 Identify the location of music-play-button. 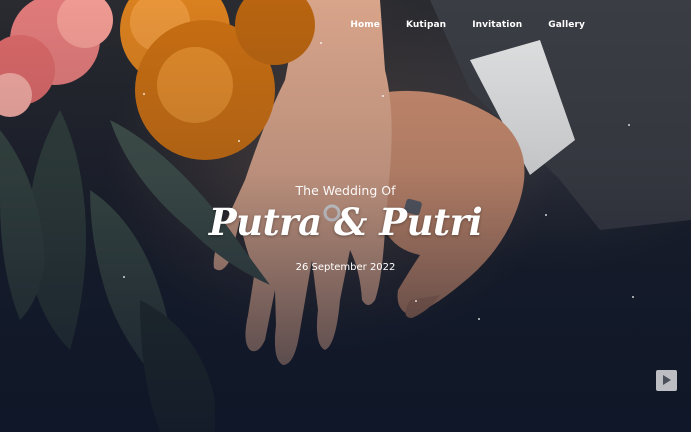
(666, 380).